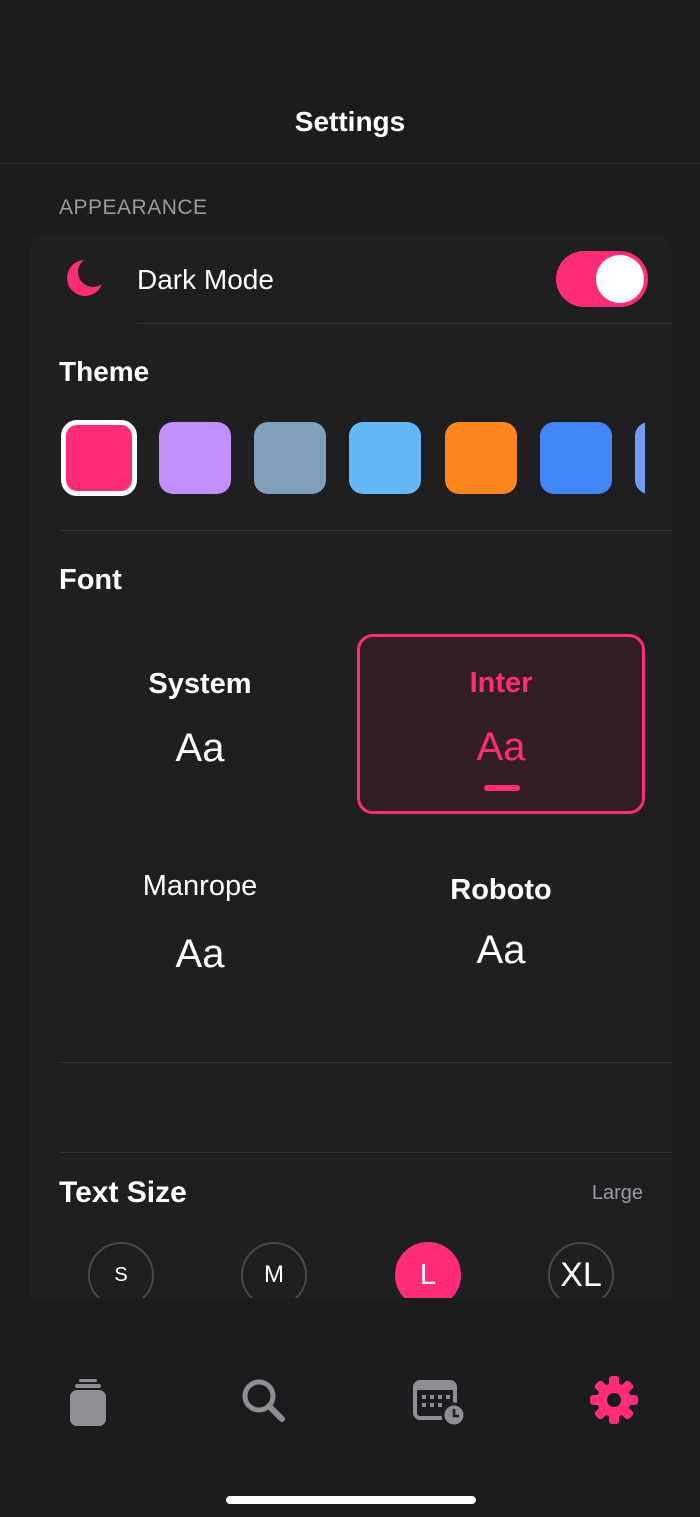 This screenshot has width=700, height=1517. I want to click on theme-swatch-orange, so click(481, 458).